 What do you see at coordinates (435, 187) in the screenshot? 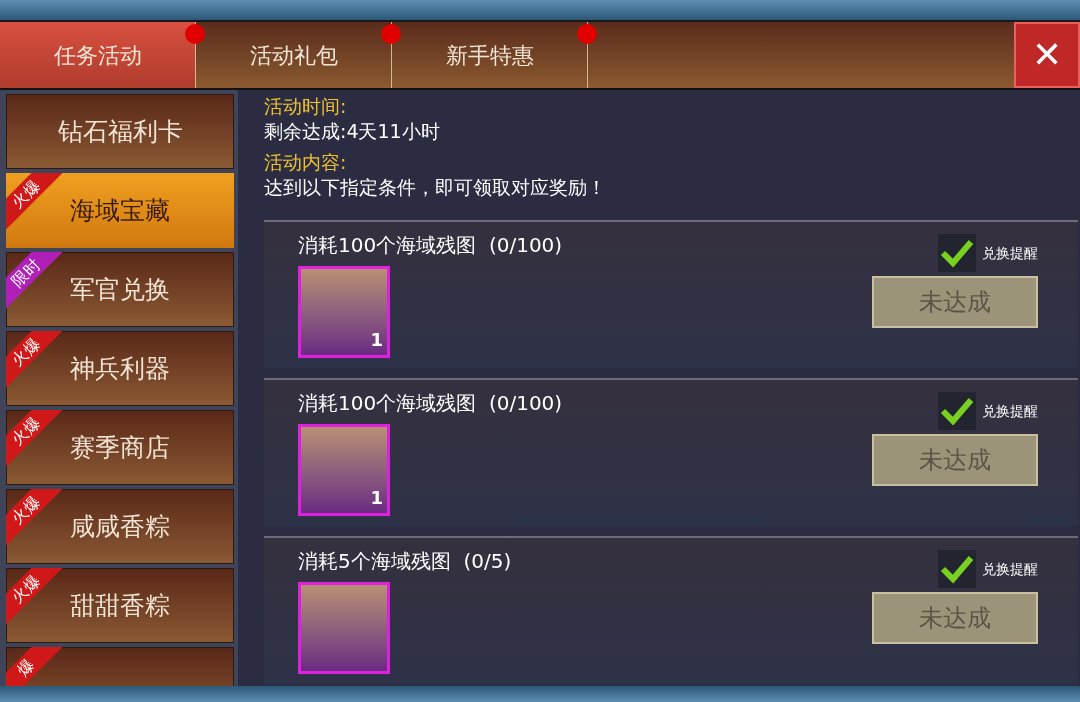
I see `section-text: 达到以下指定条件，即可领取对应奖励！` at bounding box center [435, 187].